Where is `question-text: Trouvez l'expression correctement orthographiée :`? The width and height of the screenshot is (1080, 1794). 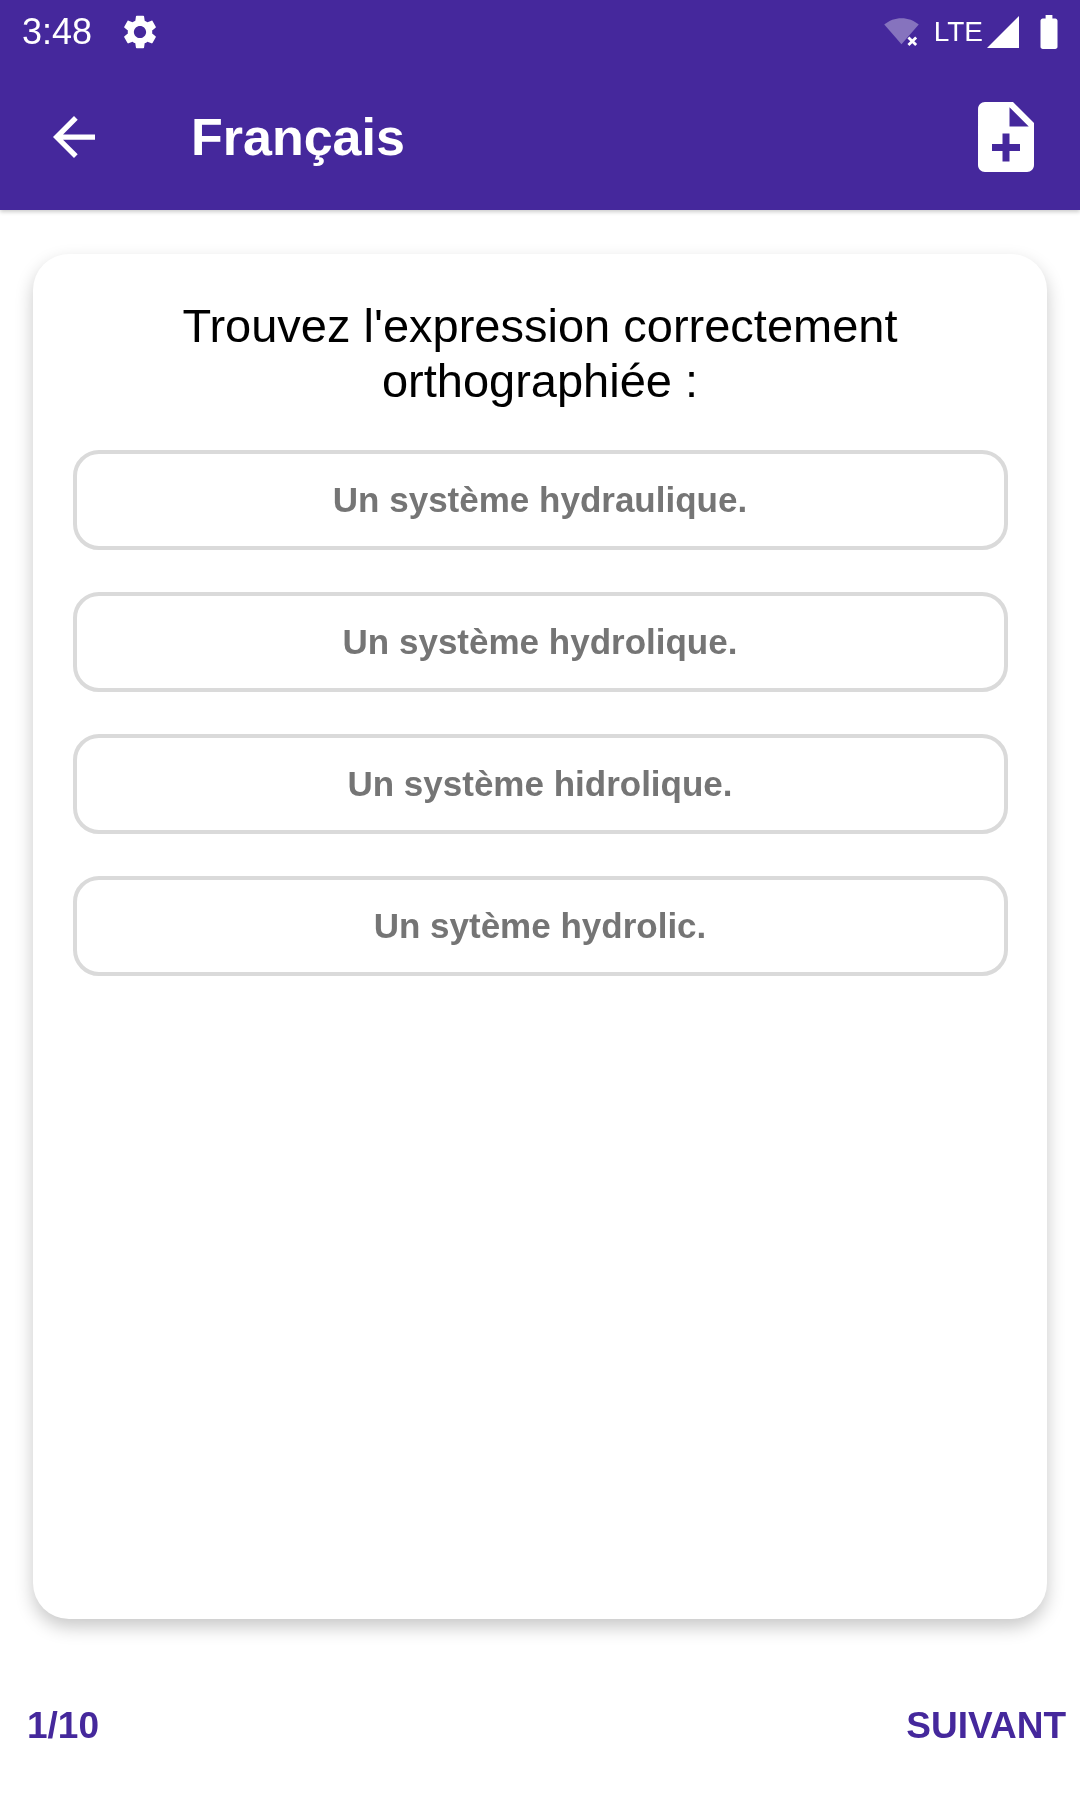
question-text: Trouvez l'expression correctement orthographiée : is located at coordinates (540, 353).